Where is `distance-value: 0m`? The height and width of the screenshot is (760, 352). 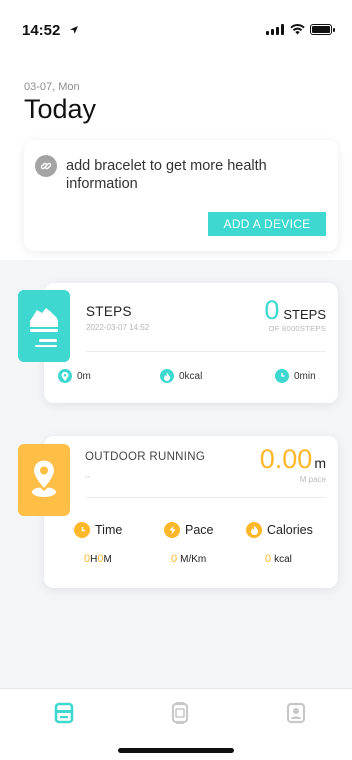
distance-value: 0m is located at coordinates (84, 376).